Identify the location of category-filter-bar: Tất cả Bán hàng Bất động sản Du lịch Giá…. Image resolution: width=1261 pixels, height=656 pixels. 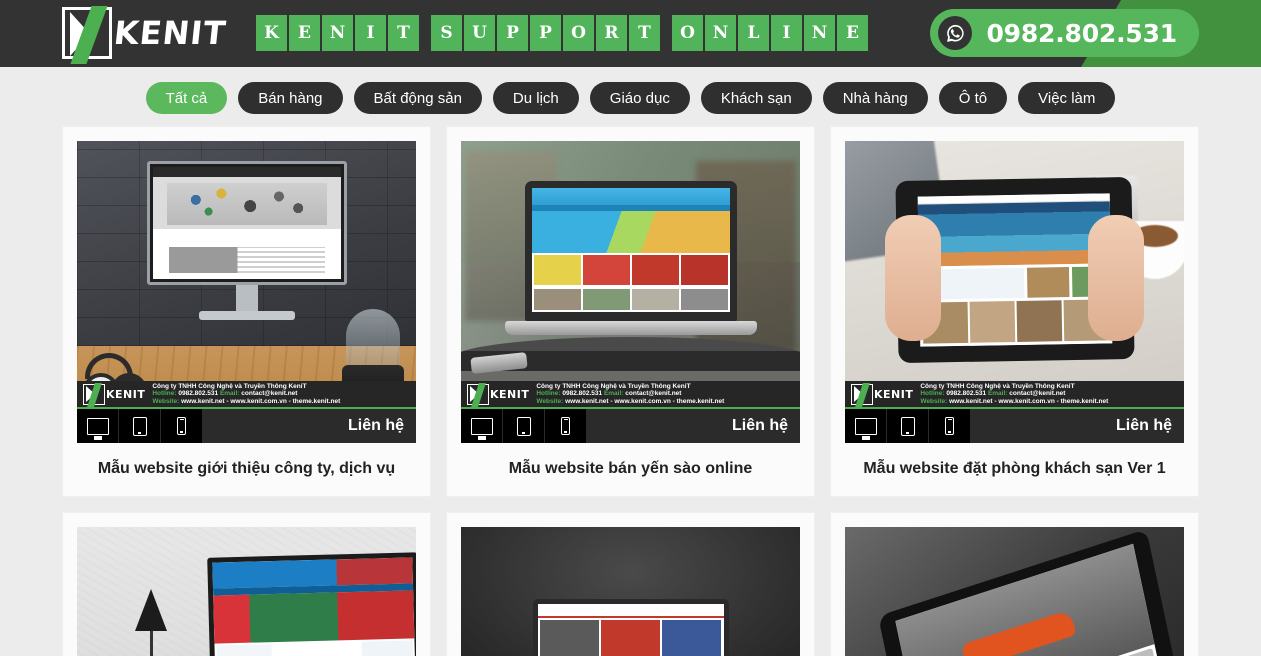
(630, 96).